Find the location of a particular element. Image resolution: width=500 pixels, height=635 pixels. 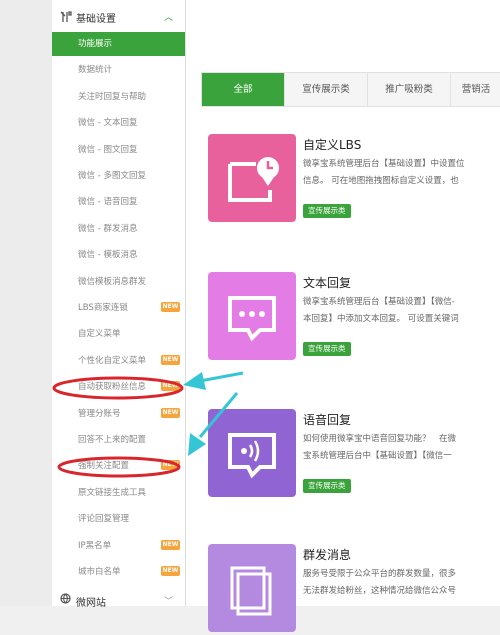

chat-bubble-icon is located at coordinates (252, 316).